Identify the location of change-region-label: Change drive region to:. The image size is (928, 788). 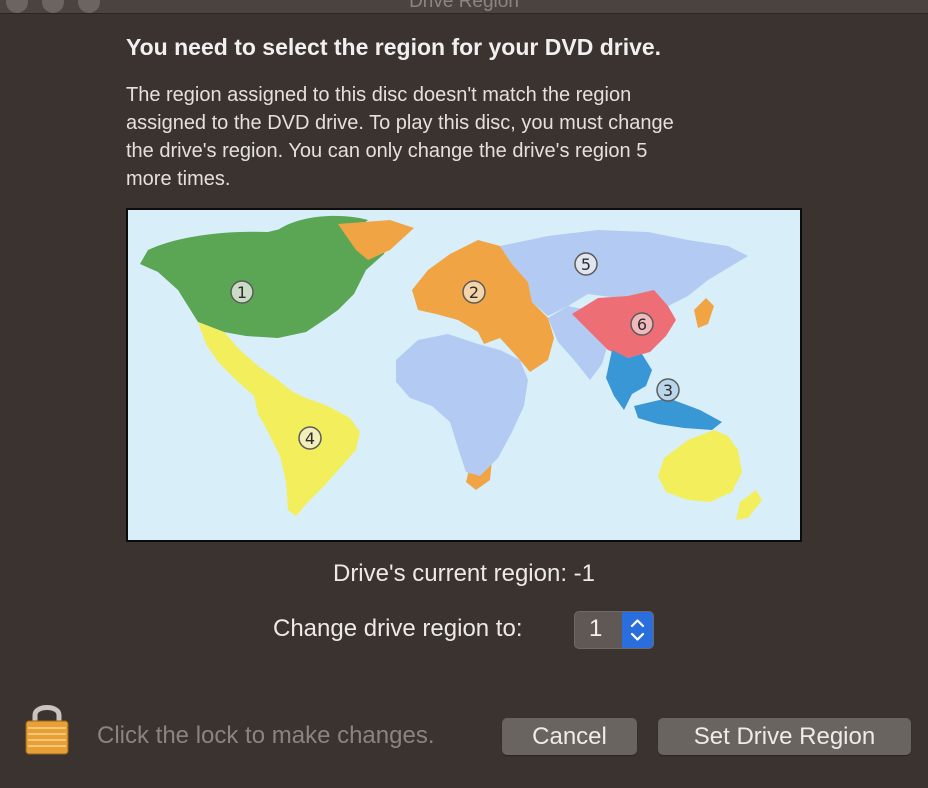
(398, 628).